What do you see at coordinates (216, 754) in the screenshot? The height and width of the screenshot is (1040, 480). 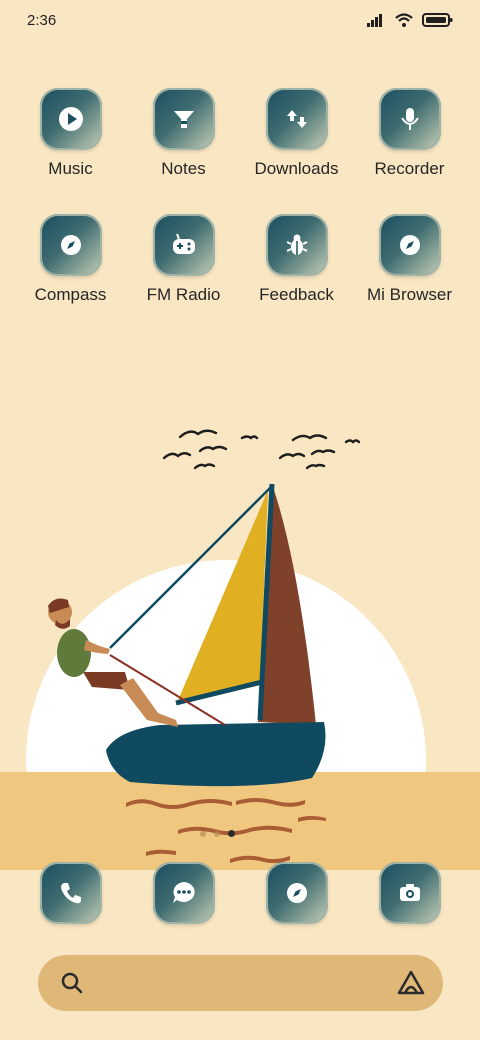 I see `hull` at bounding box center [216, 754].